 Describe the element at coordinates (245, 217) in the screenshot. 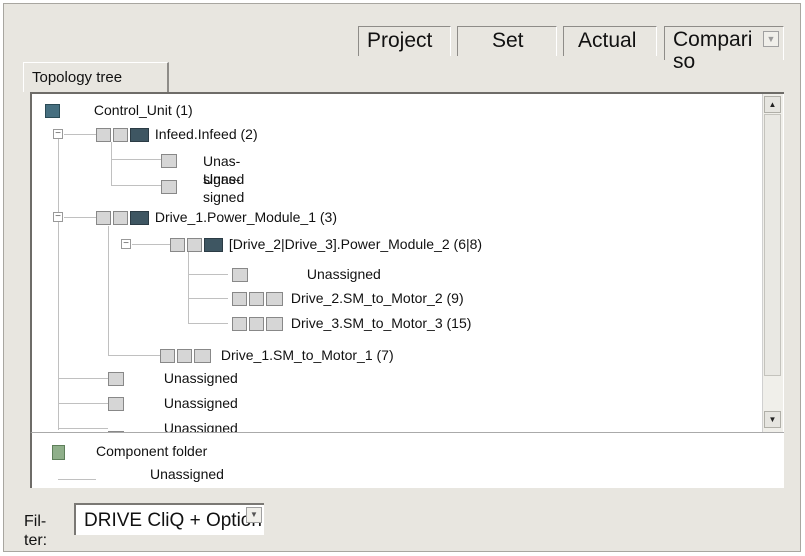

I see `tree-node-label: Drive_1.Power_Module_1 (3)` at that location.